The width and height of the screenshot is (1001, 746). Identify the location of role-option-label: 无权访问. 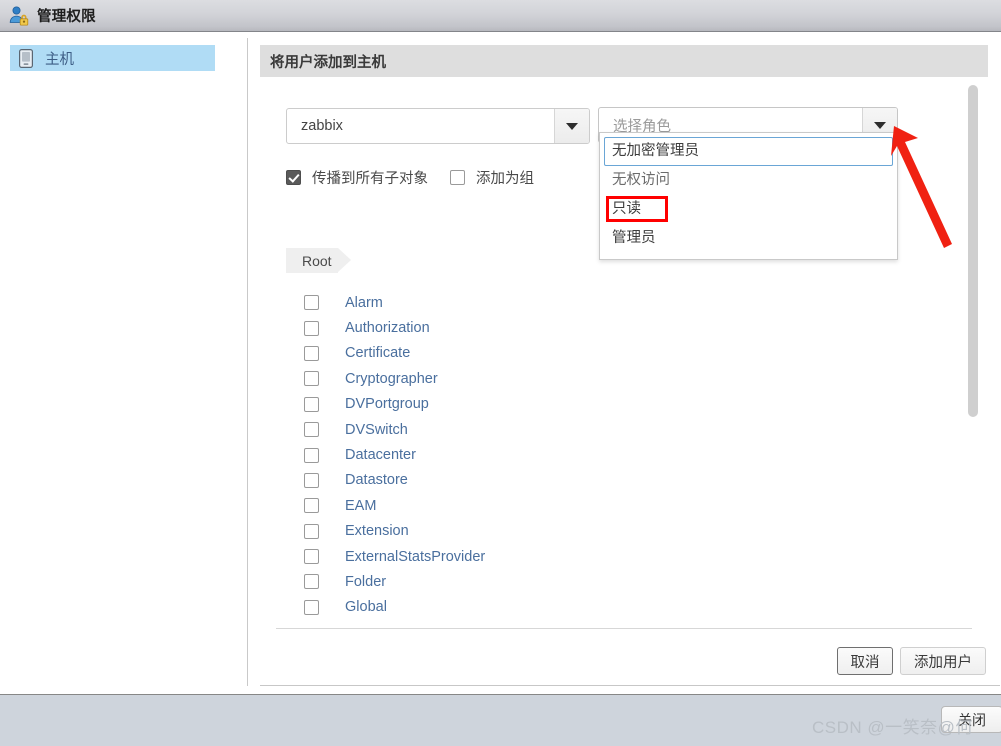
(641, 180).